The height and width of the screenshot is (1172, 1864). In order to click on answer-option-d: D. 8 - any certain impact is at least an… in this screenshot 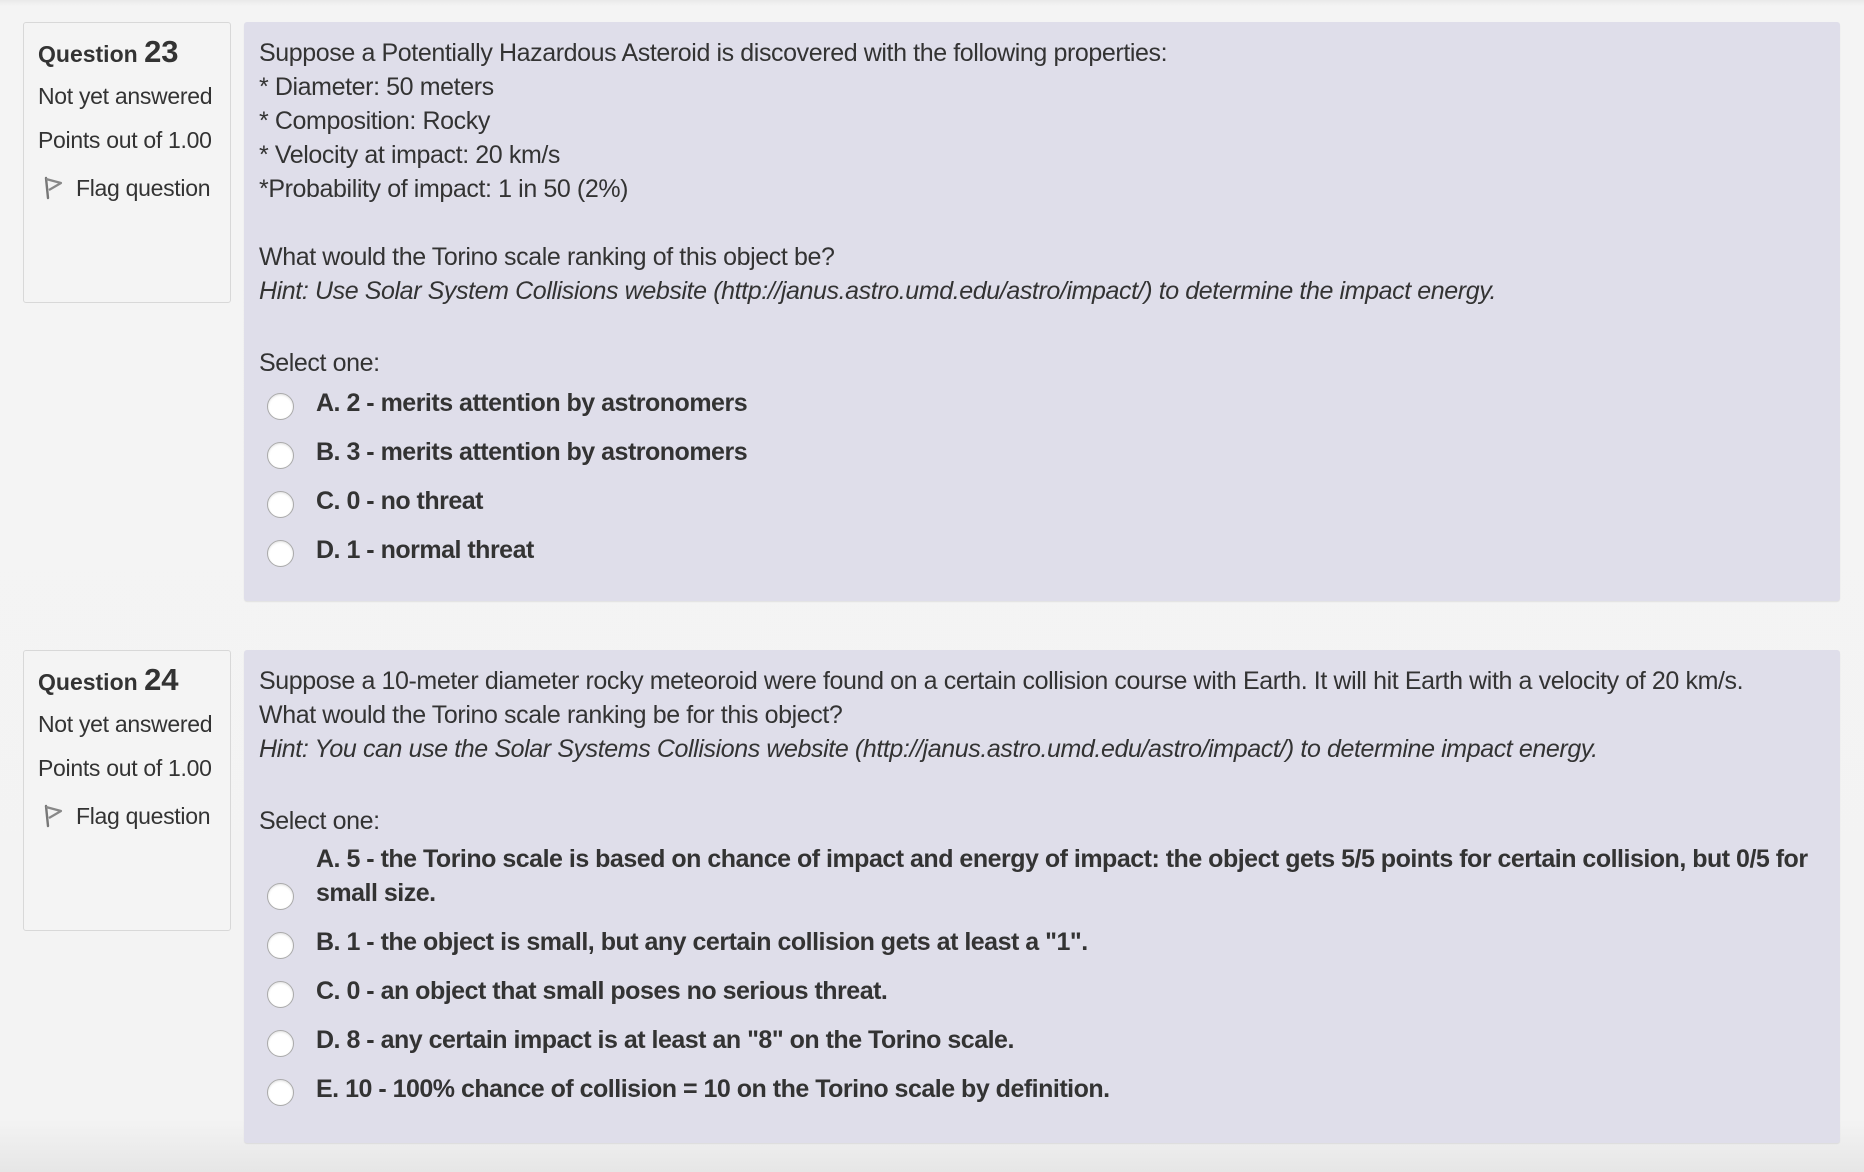, I will do `click(1042, 1040)`.